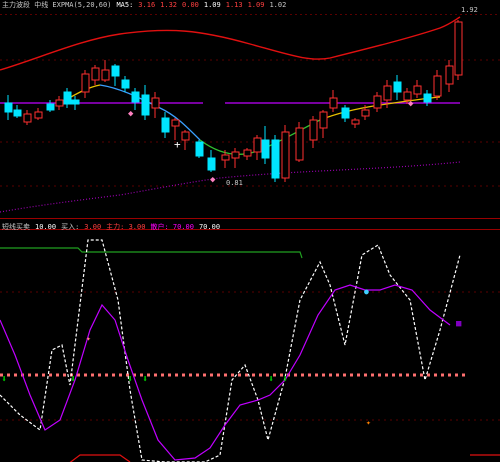 This screenshot has height=462, width=500. I want to click on lower-panel-indicator-header: 短线买卖 10.00 买入: 3.00 主力: 3.00 散户: 70.00 70.00, so click(113, 227).